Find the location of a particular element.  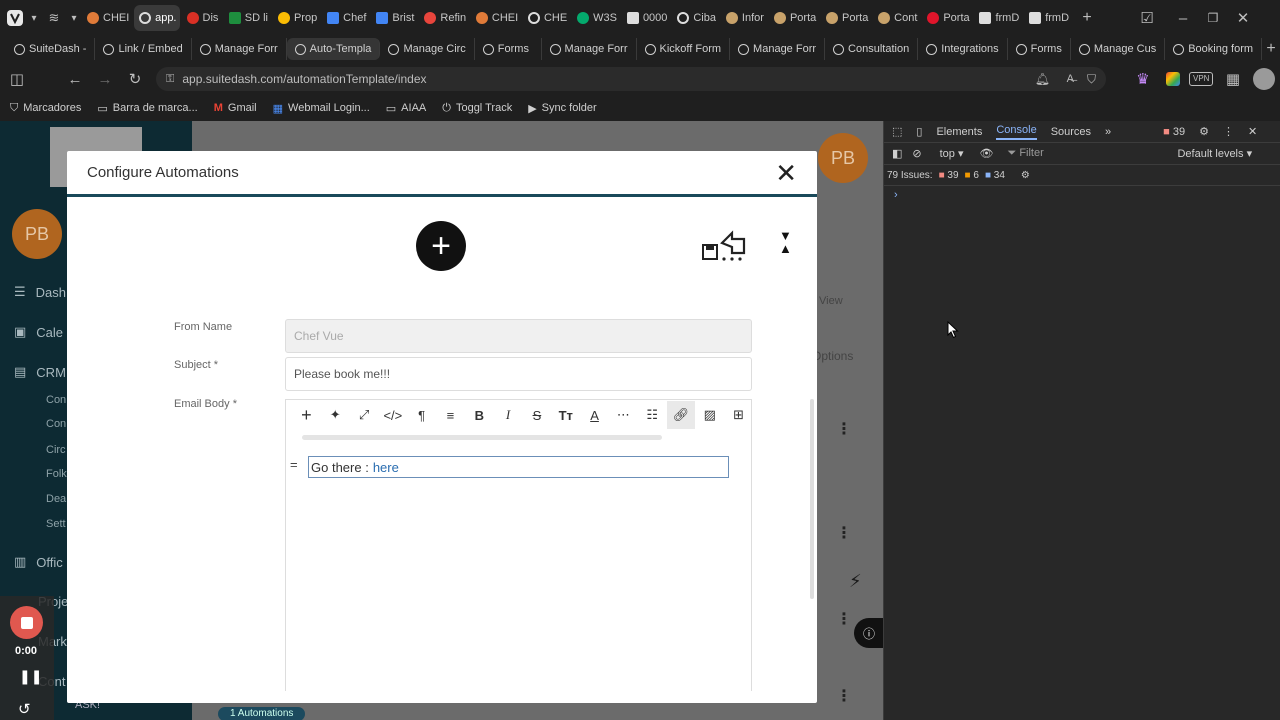

browser-tab: Dis is located at coordinates (202, 18).